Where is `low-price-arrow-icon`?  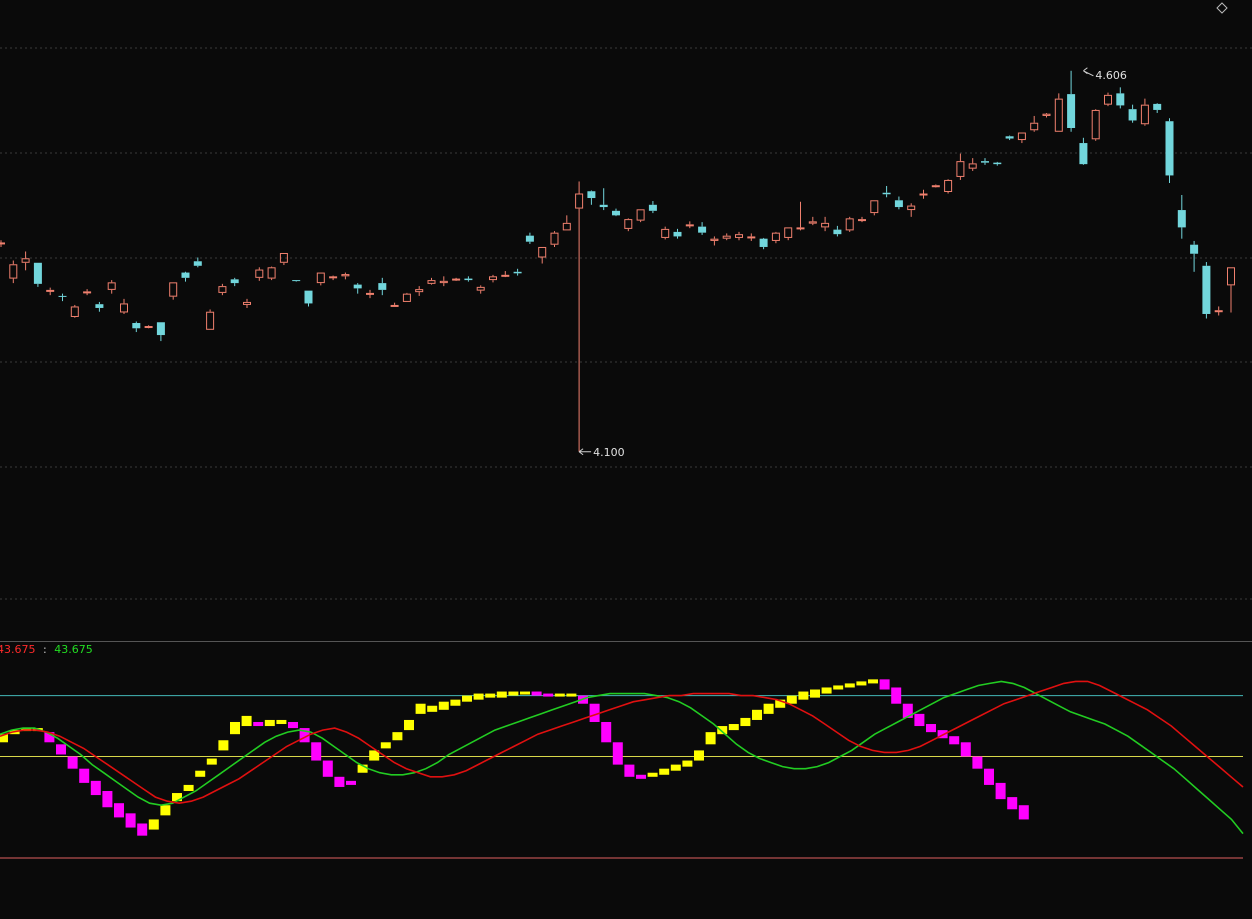 low-price-arrow-icon is located at coordinates (585, 452).